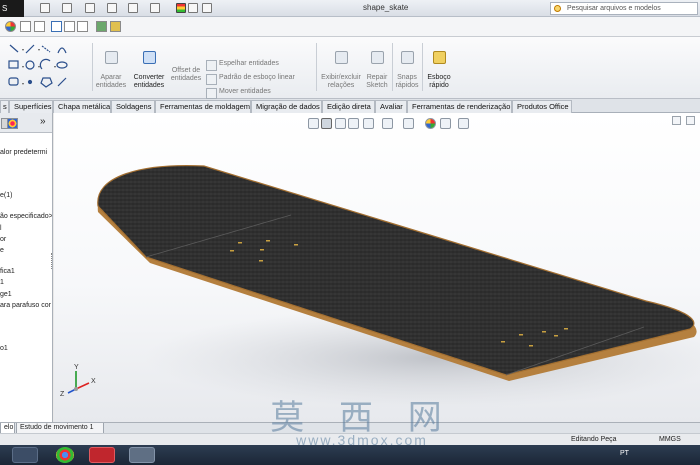 This screenshot has height=465, width=700. I want to click on tree-item: fica1, so click(7, 271).